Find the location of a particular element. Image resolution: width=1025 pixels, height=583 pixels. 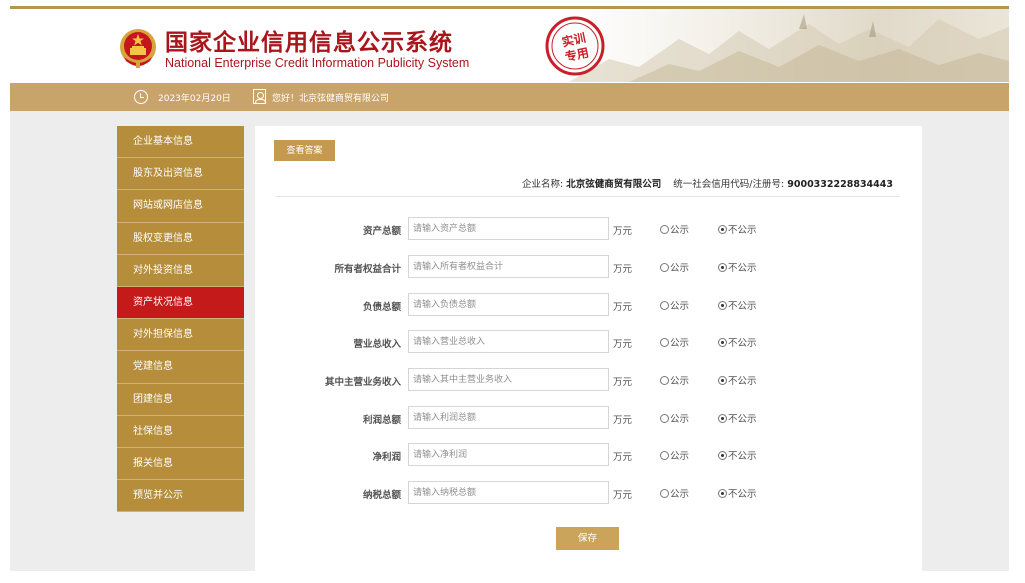

field-label: 净利润 is located at coordinates (386, 457).